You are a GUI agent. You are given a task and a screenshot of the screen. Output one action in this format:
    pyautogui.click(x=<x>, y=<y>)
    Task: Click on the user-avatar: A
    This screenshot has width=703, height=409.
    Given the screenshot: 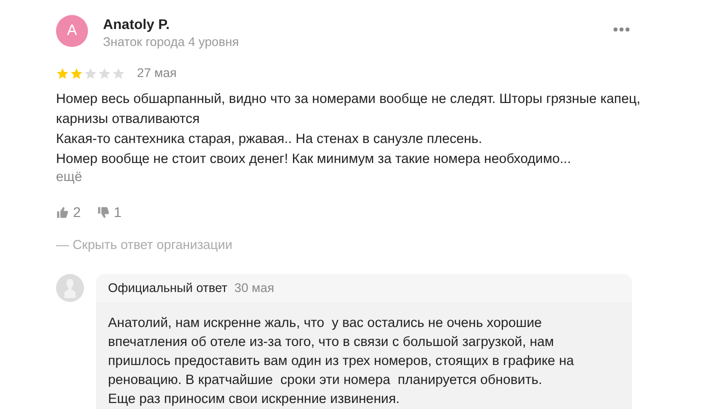 What is the action you would take?
    pyautogui.click(x=72, y=31)
    